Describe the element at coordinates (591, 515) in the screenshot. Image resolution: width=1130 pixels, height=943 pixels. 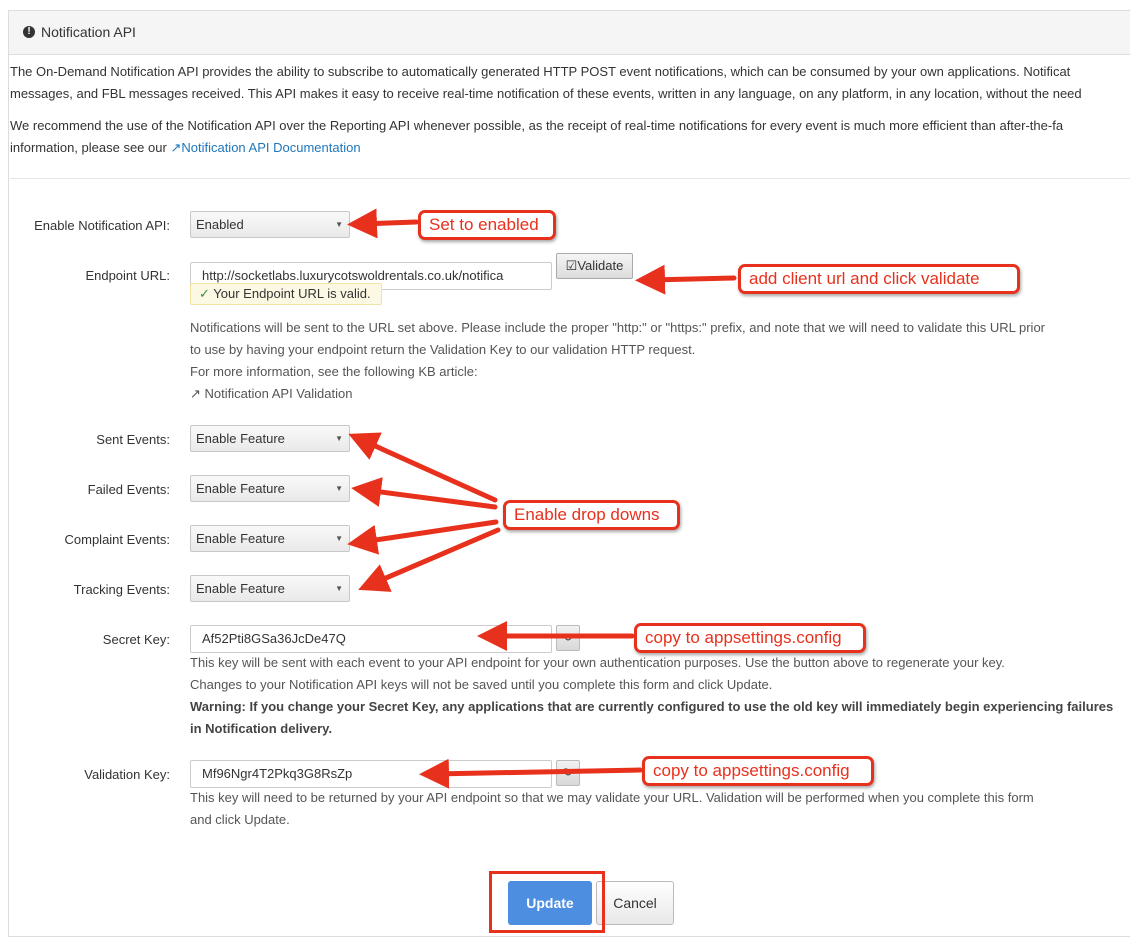
I see `callout-enable-dropdowns: Enable drop downs` at that location.